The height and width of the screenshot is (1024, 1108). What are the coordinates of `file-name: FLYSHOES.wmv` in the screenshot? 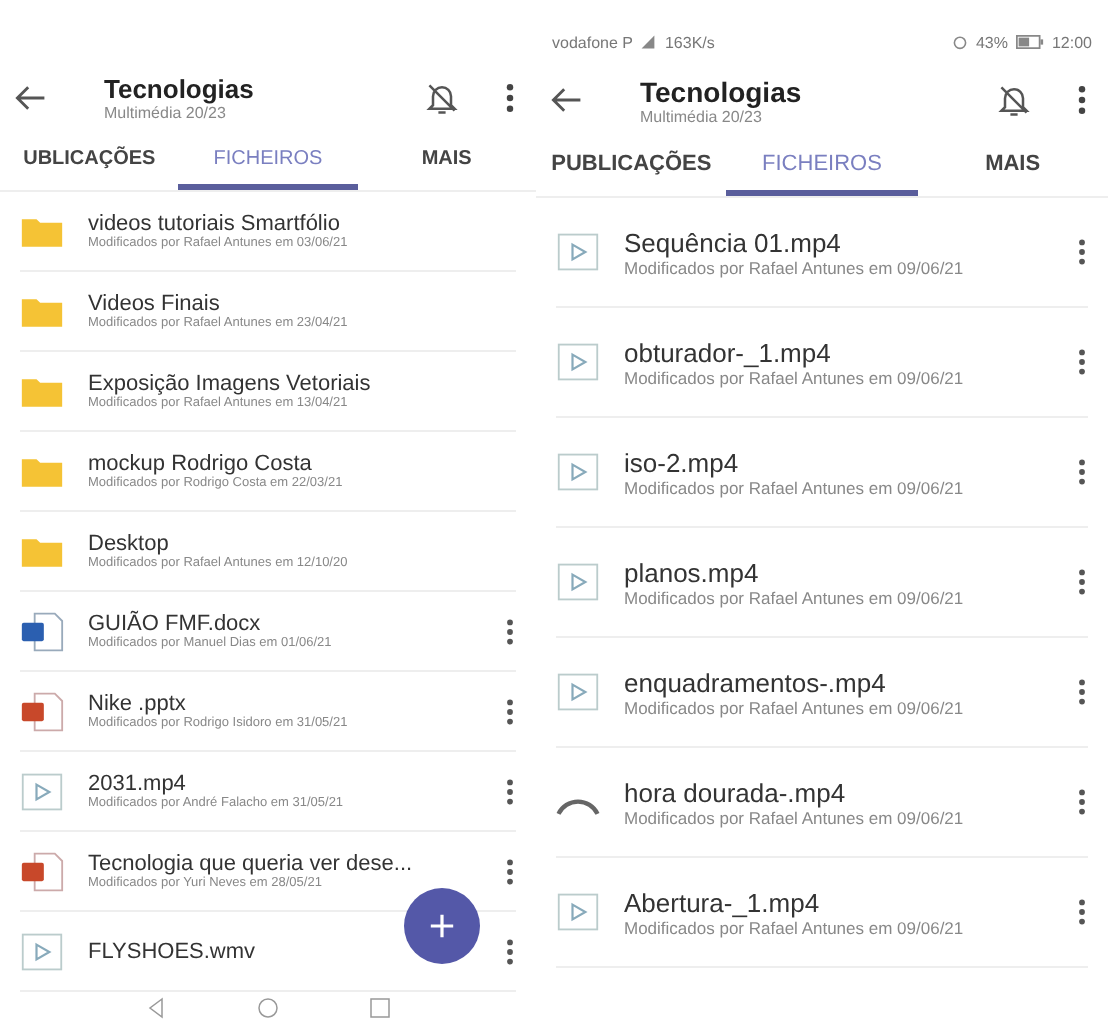 It's located at (172, 951).